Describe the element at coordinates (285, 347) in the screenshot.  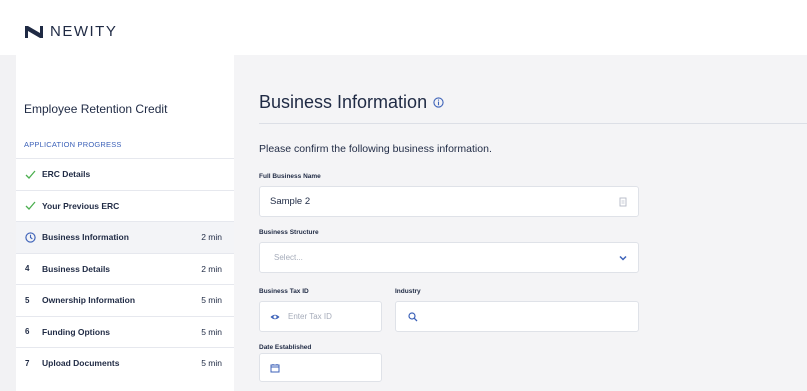
I see `date-established-label: Date Established` at that location.